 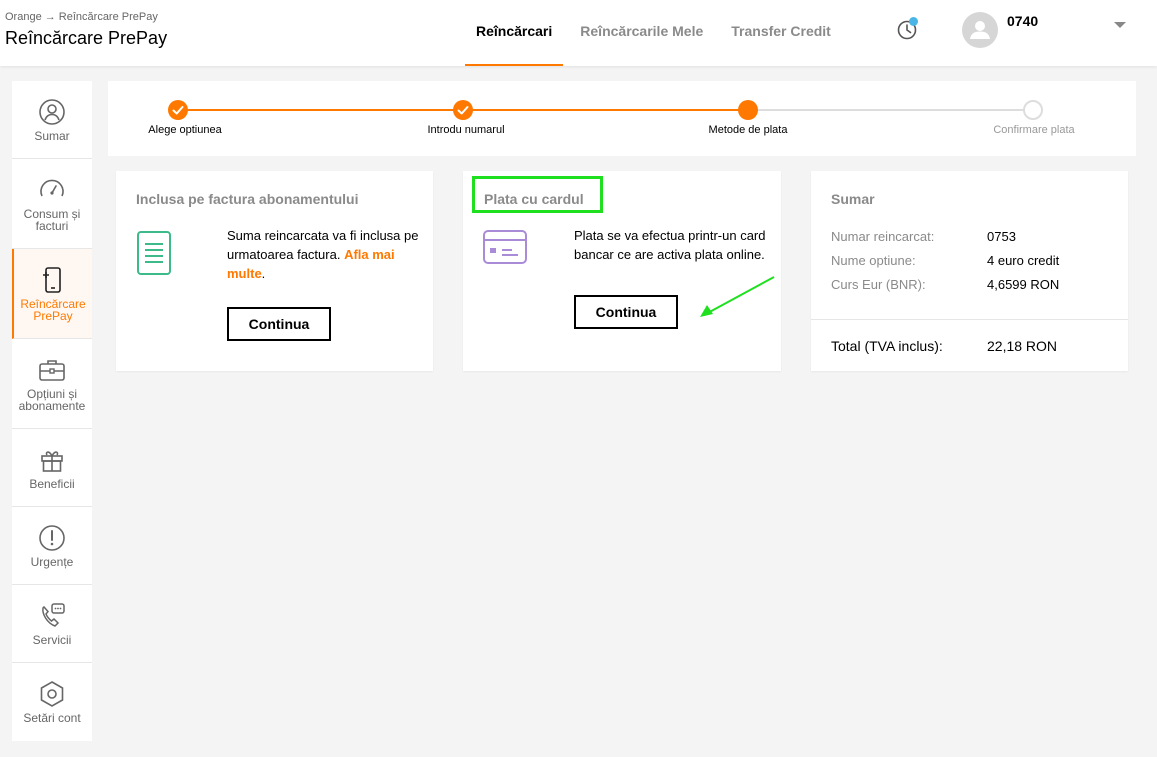 I want to click on sidebar-item-setari: Setări cont, so click(x=52, y=702).